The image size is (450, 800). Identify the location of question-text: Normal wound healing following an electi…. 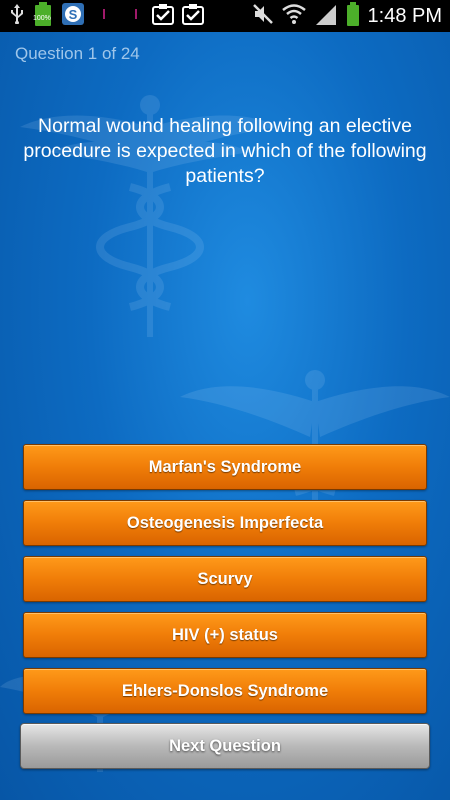
(225, 151).